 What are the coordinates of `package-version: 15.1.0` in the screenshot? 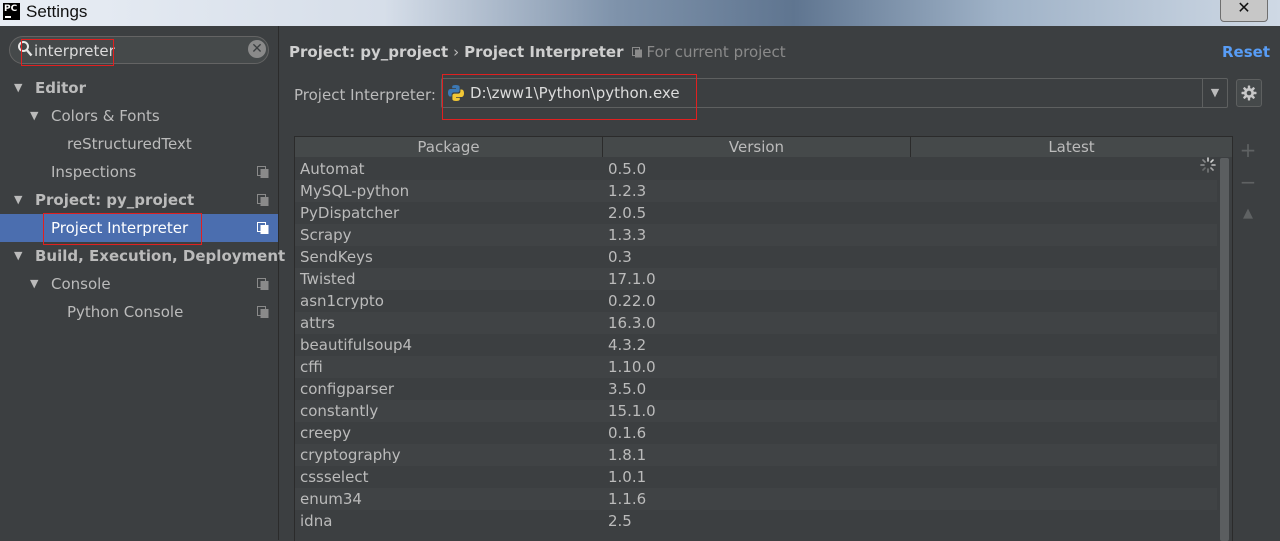 It's located at (632, 411).